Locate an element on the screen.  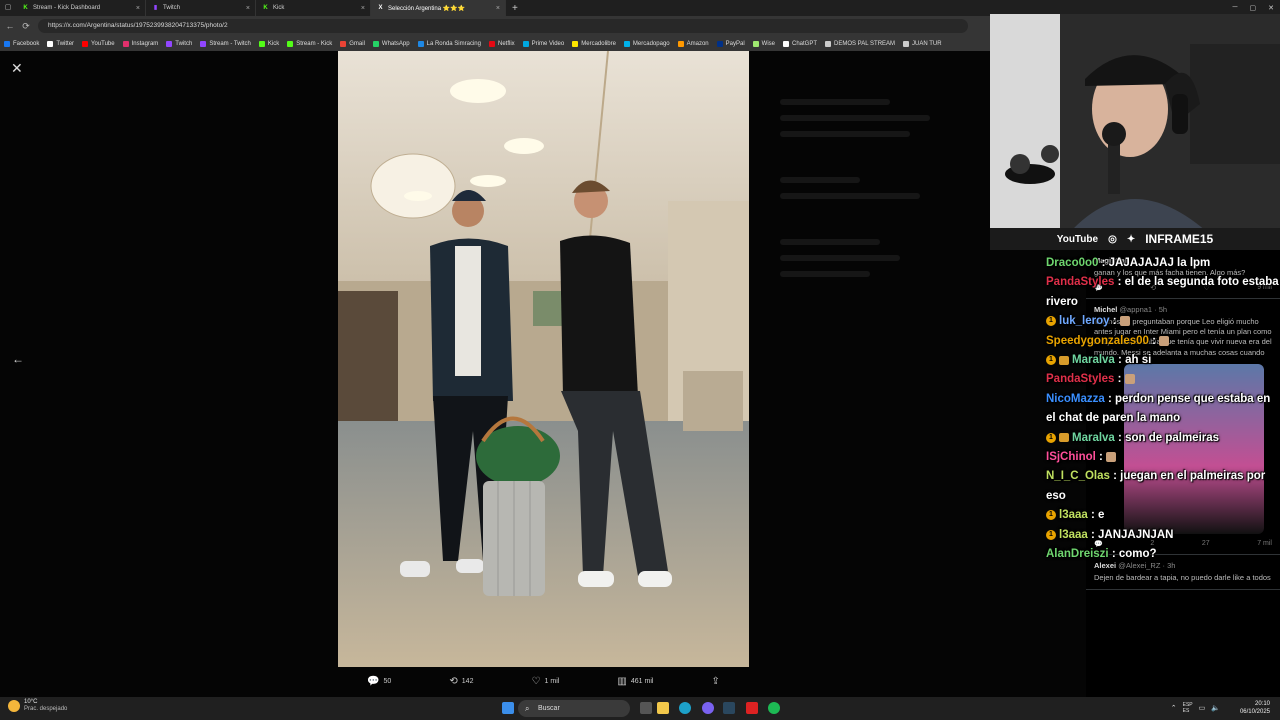
weather-widget: 10°C Prac. despejado is located at coordinates (37, 706).